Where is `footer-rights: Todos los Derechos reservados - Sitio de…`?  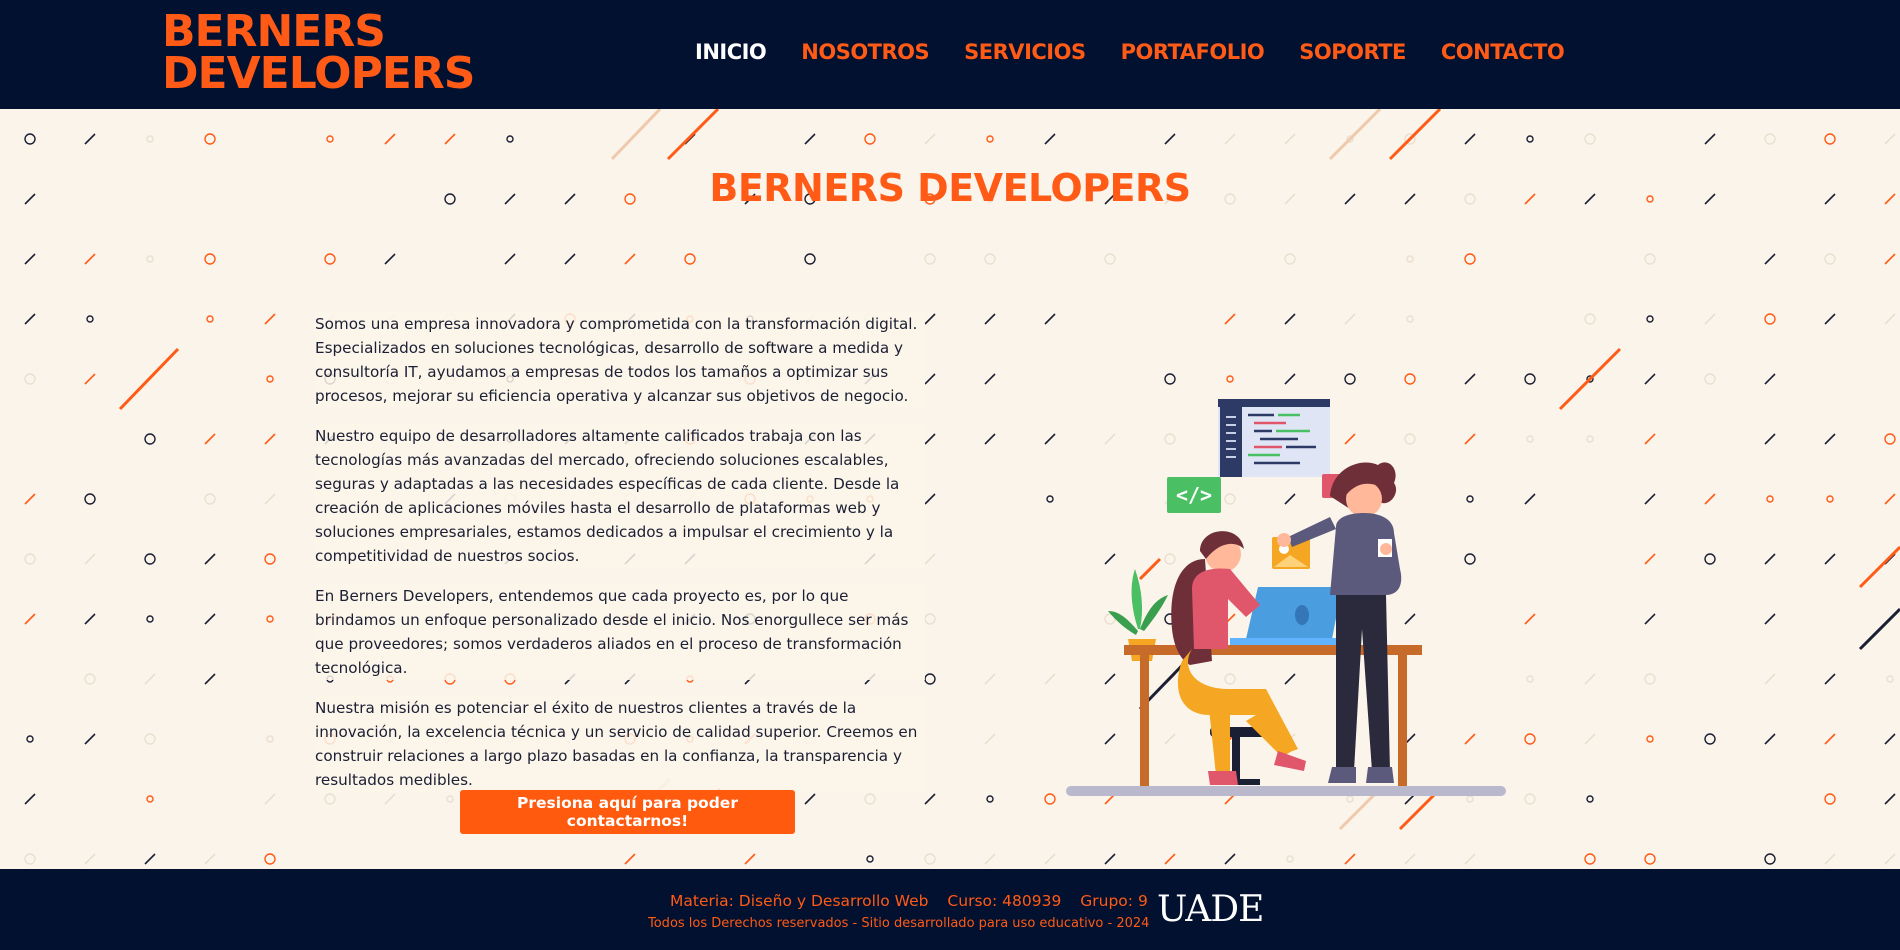 footer-rights: Todos los Derechos reservados - Sitio de… is located at coordinates (899, 923).